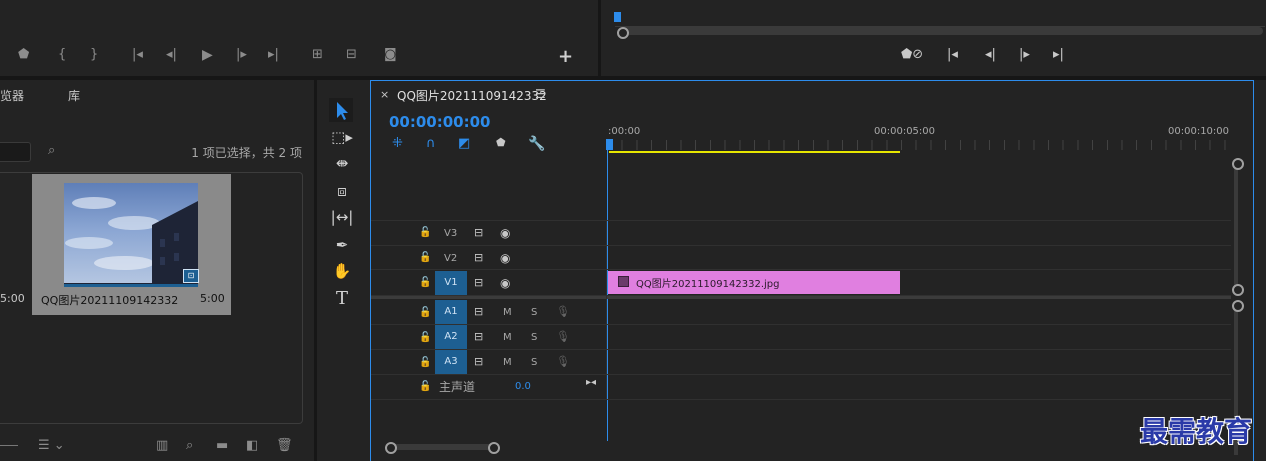  What do you see at coordinates (754, 282) in the screenshot?
I see `video-clip: QQ图片20211109142332.jpg` at bounding box center [754, 282].